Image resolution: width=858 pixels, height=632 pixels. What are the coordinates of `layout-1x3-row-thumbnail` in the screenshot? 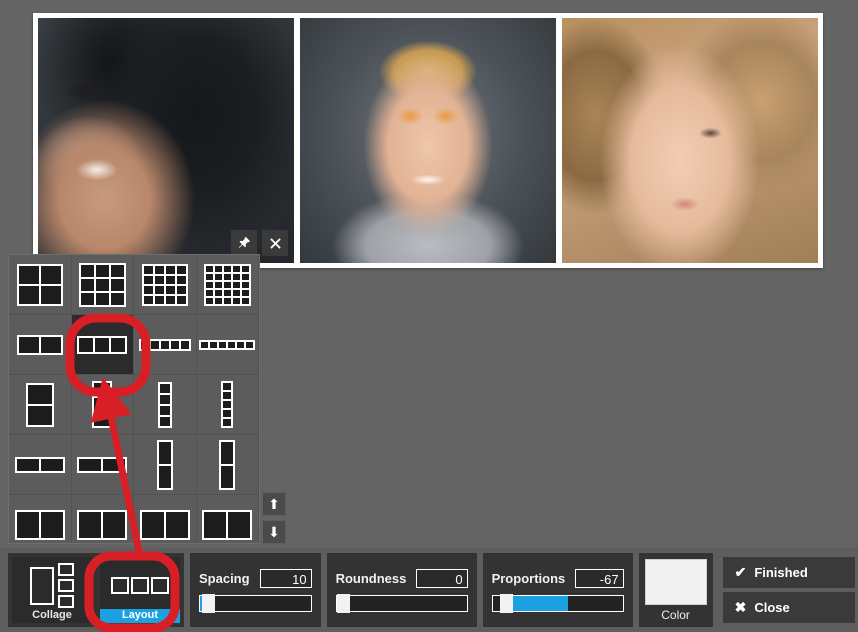 It's located at (102, 344).